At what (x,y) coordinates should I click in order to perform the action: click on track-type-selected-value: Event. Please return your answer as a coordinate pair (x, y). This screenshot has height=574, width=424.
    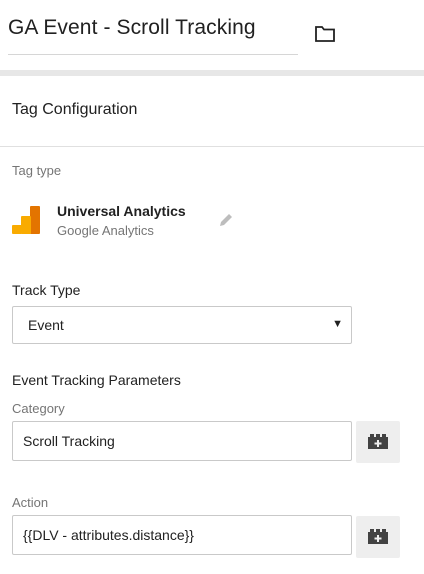
    Looking at the image, I should click on (46, 325).